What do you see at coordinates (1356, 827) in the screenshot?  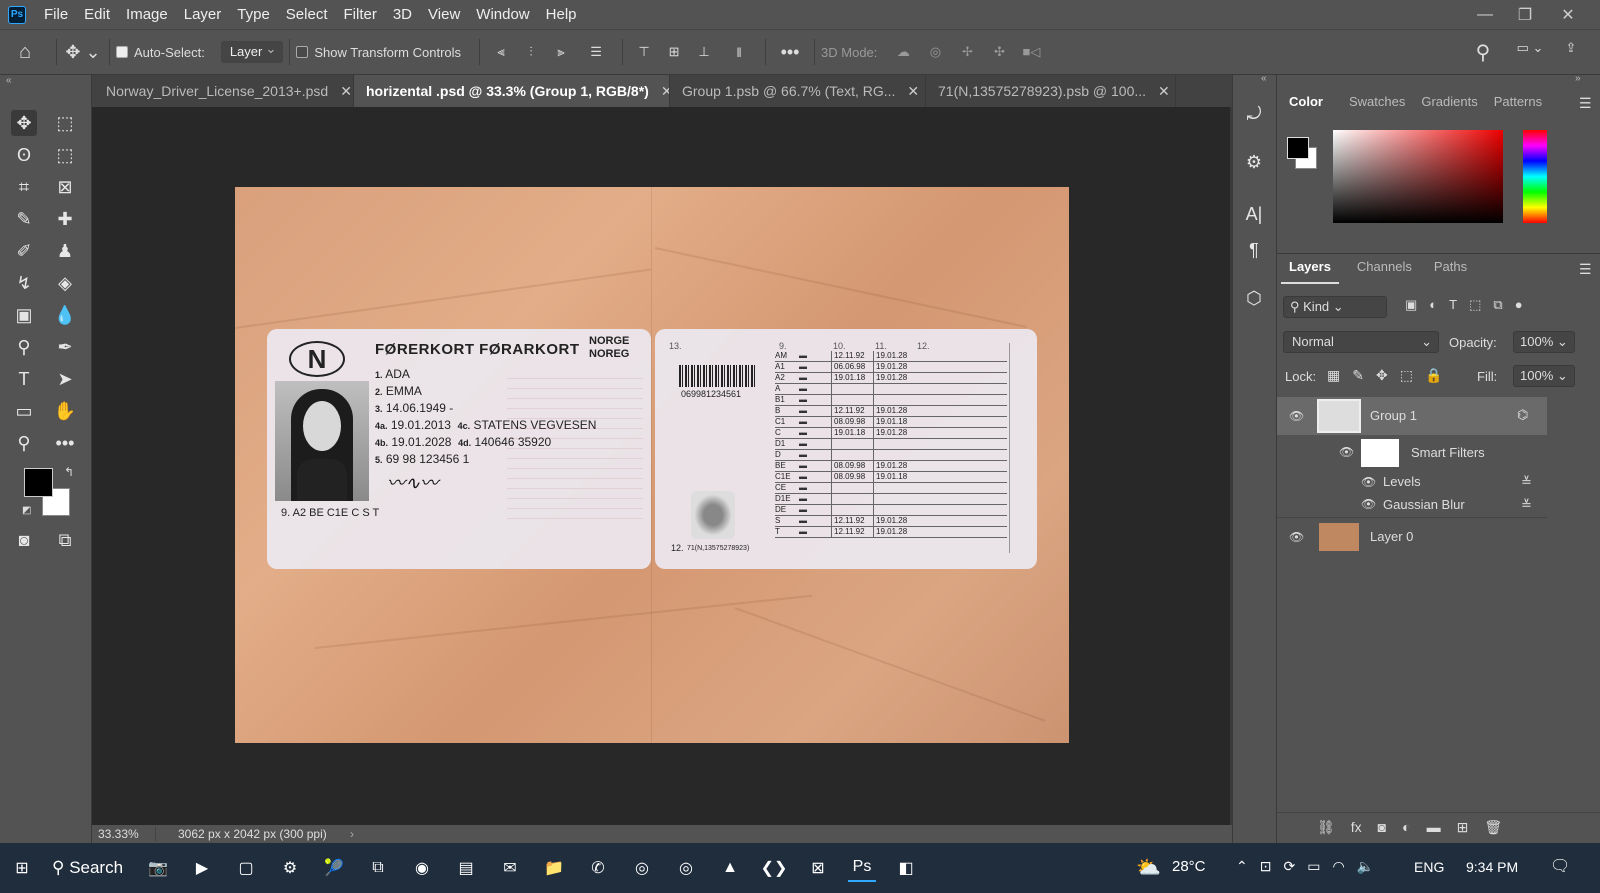 I see `layer-style-icon: fx` at bounding box center [1356, 827].